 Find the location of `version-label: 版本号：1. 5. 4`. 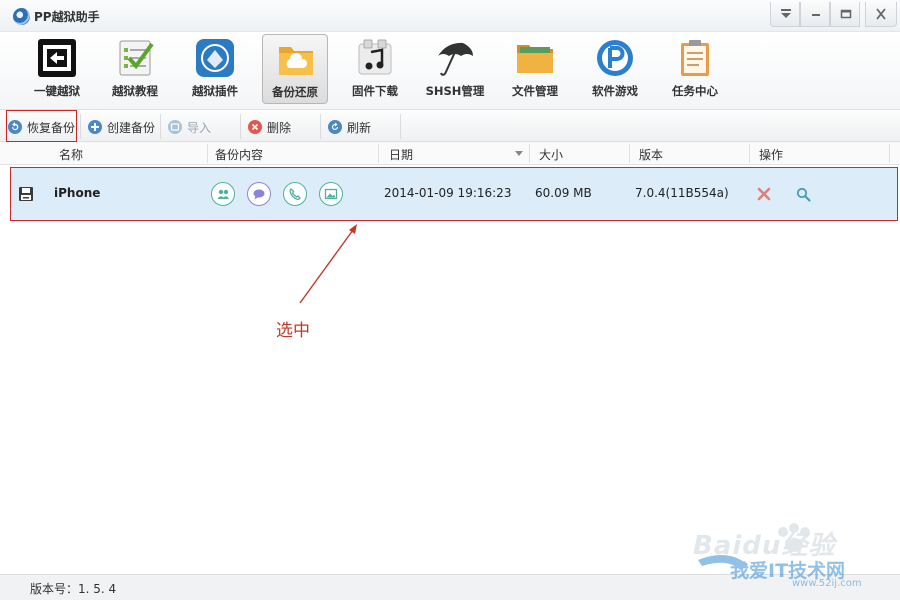

version-label: 版本号：1. 5. 4 is located at coordinates (73, 589).